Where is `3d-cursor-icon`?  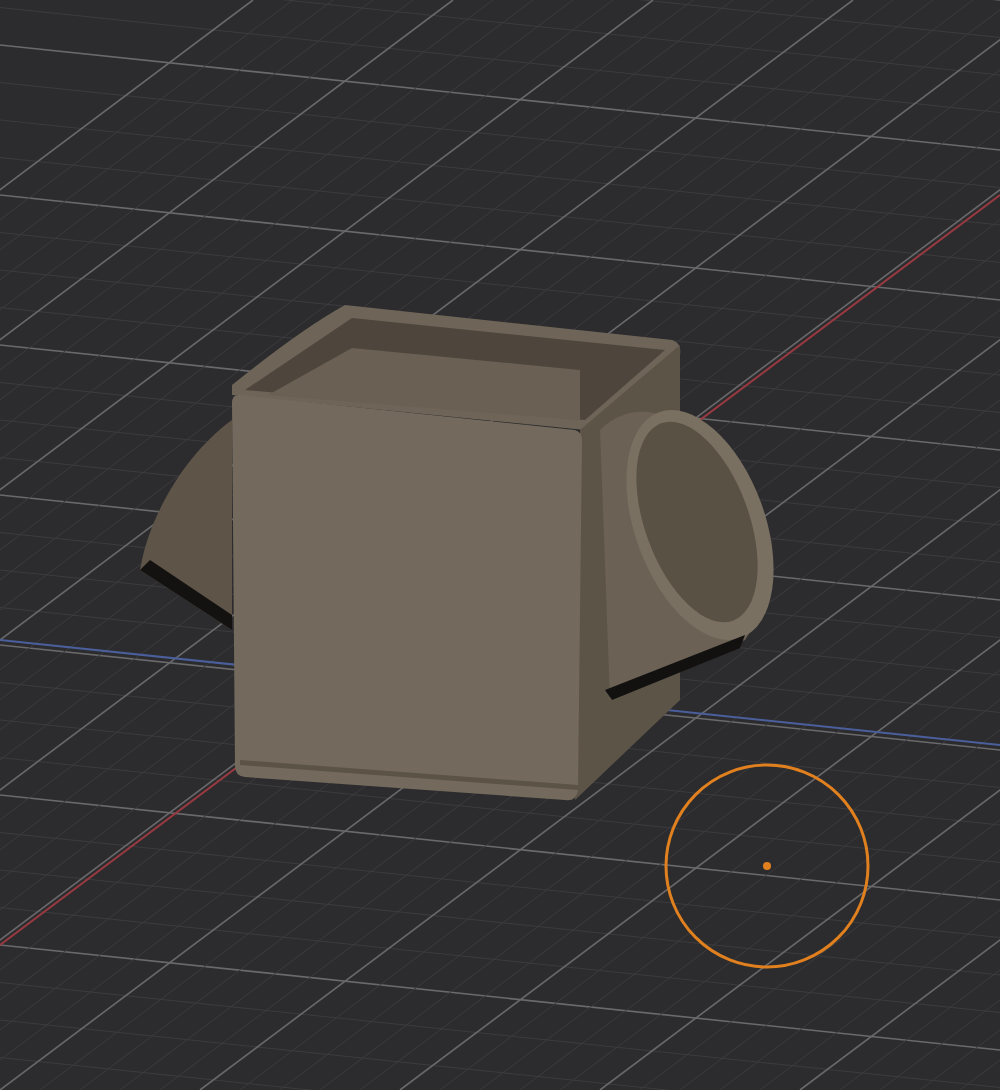
3d-cursor-icon is located at coordinates (767, 866).